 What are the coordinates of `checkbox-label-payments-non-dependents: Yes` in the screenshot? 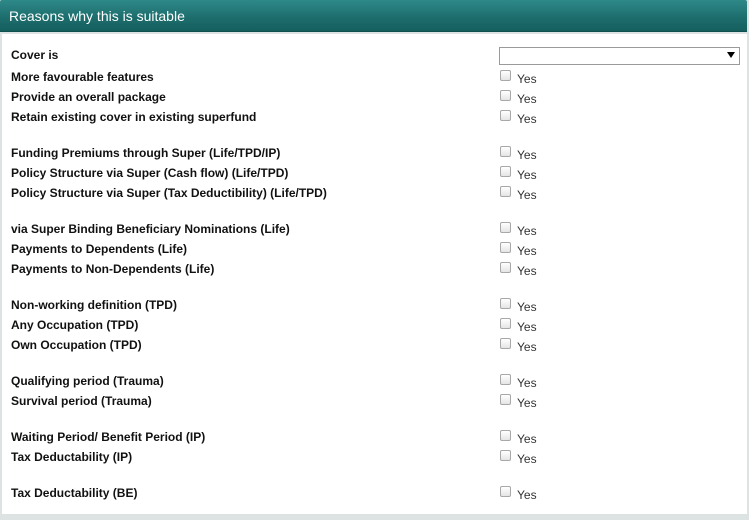 It's located at (527, 271).